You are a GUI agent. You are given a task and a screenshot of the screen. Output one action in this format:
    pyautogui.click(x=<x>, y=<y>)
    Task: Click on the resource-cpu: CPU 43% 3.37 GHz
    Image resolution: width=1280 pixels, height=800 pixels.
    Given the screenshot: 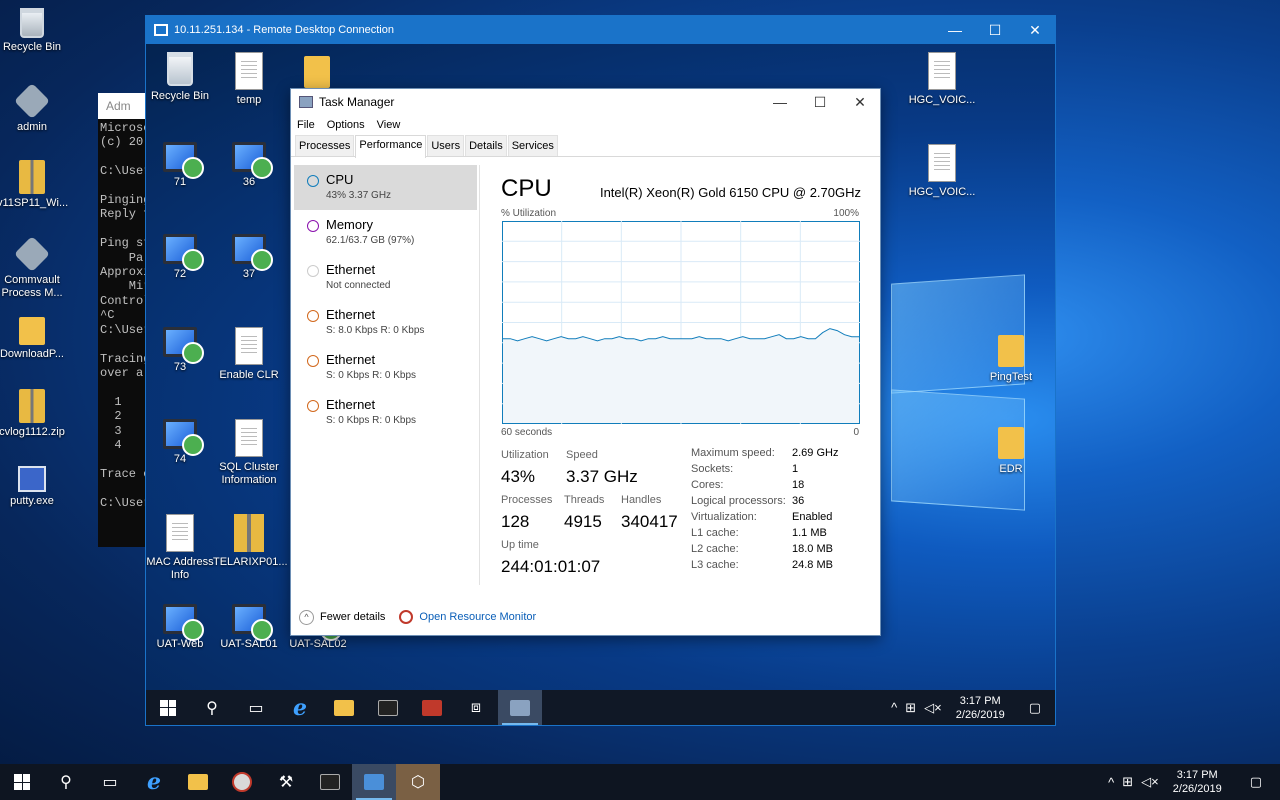 What is the action you would take?
    pyautogui.click(x=385, y=187)
    